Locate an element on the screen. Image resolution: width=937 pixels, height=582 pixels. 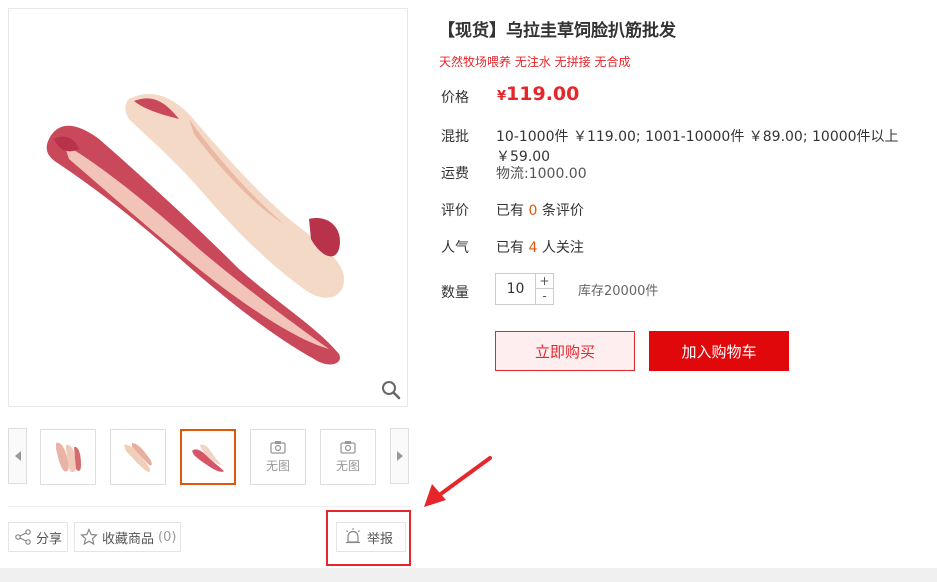
favorite-count: (0) is located at coordinates (167, 537).